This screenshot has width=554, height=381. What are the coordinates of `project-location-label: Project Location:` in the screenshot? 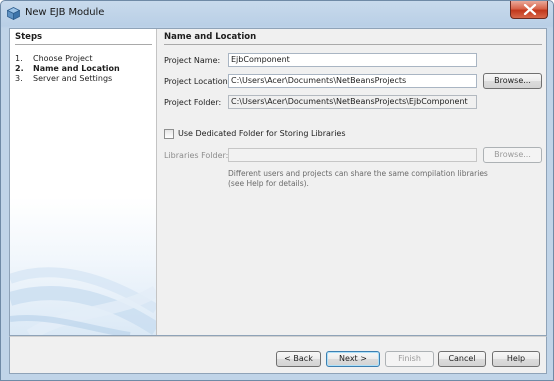 It's located at (197, 81).